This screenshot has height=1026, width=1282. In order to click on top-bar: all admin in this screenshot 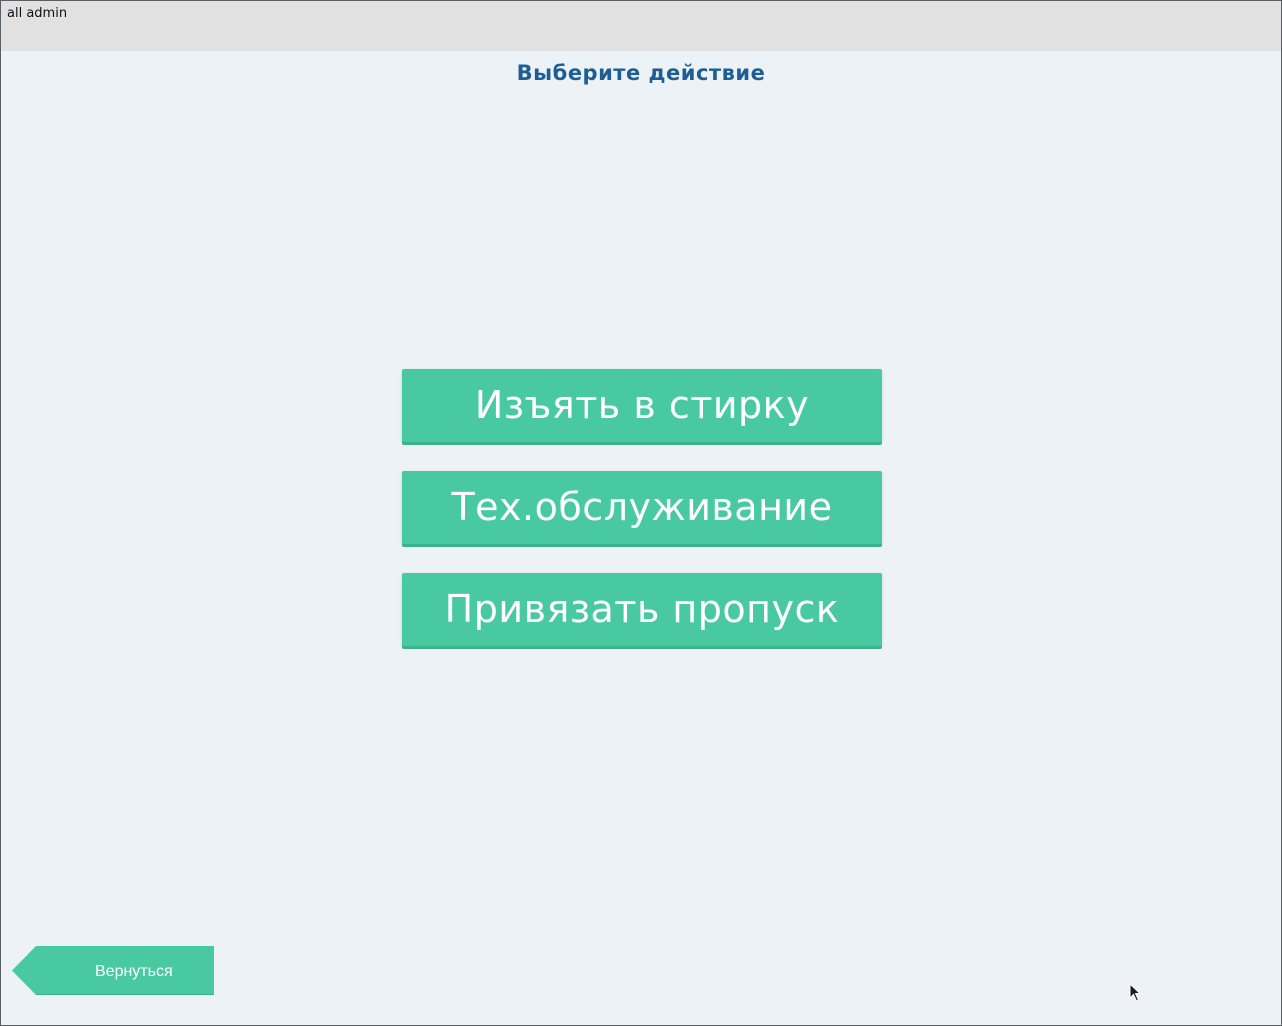, I will do `click(641, 26)`.